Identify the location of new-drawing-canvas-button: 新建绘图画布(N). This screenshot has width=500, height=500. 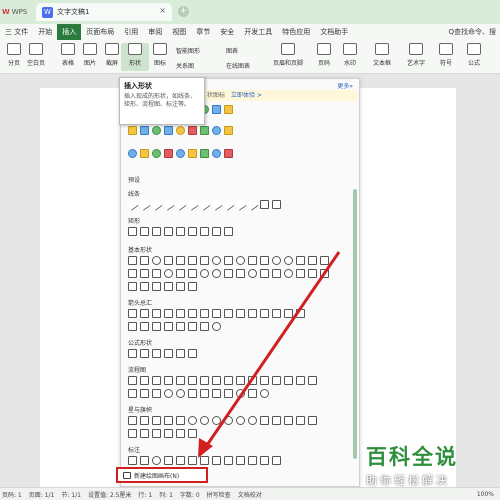
(162, 475).